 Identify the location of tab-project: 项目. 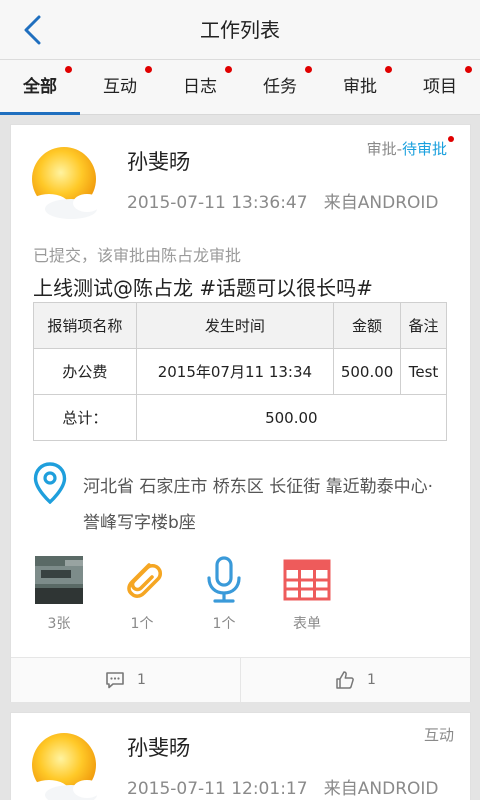
(440, 87).